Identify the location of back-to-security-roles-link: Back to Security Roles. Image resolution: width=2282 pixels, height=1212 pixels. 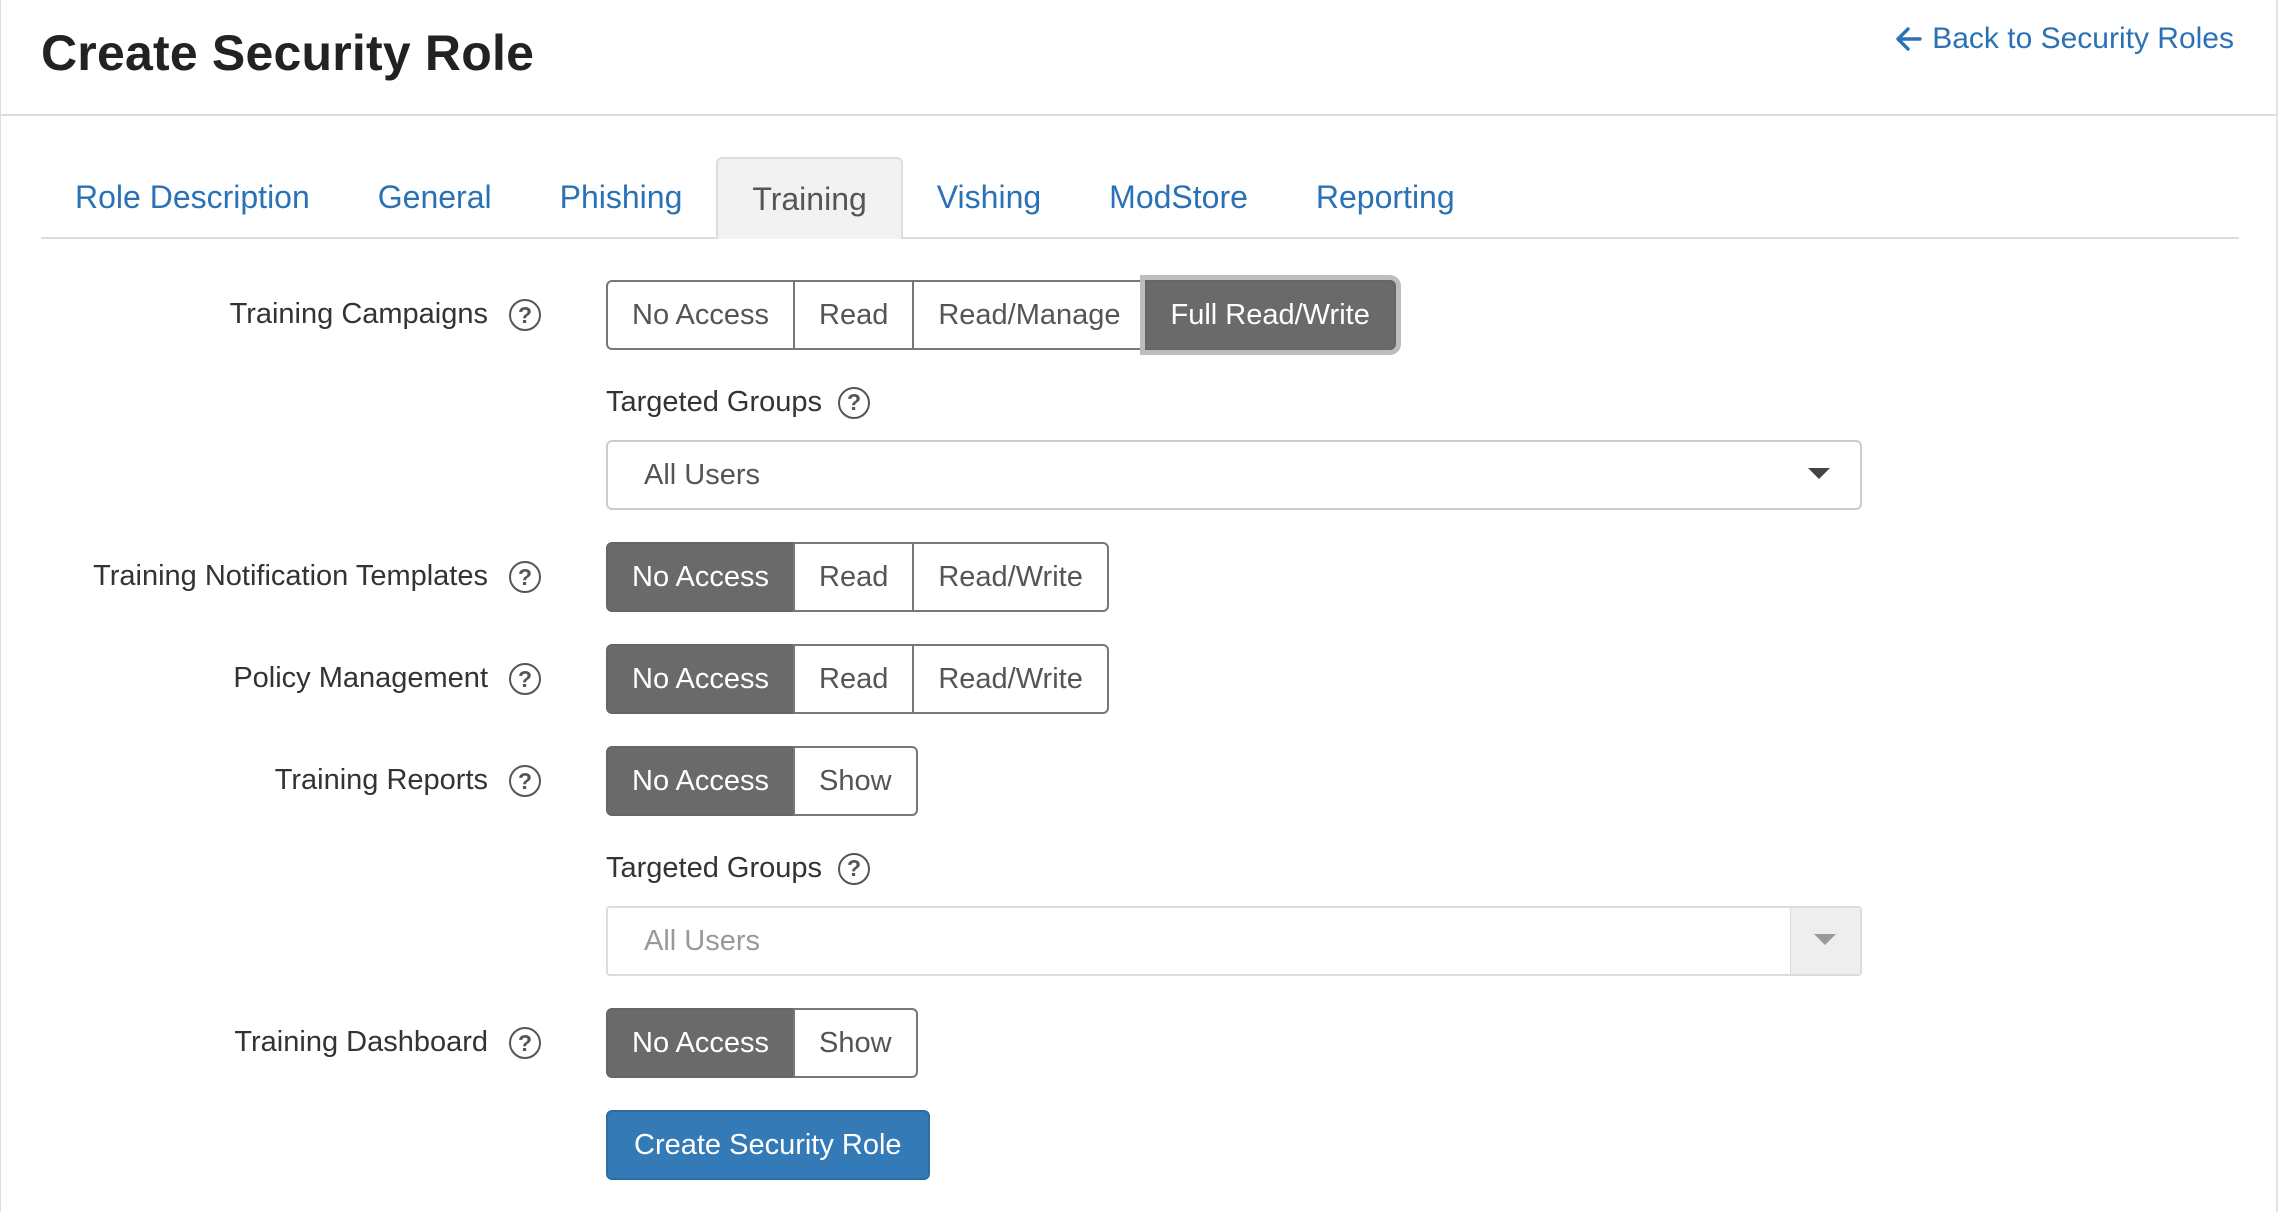
(2065, 39).